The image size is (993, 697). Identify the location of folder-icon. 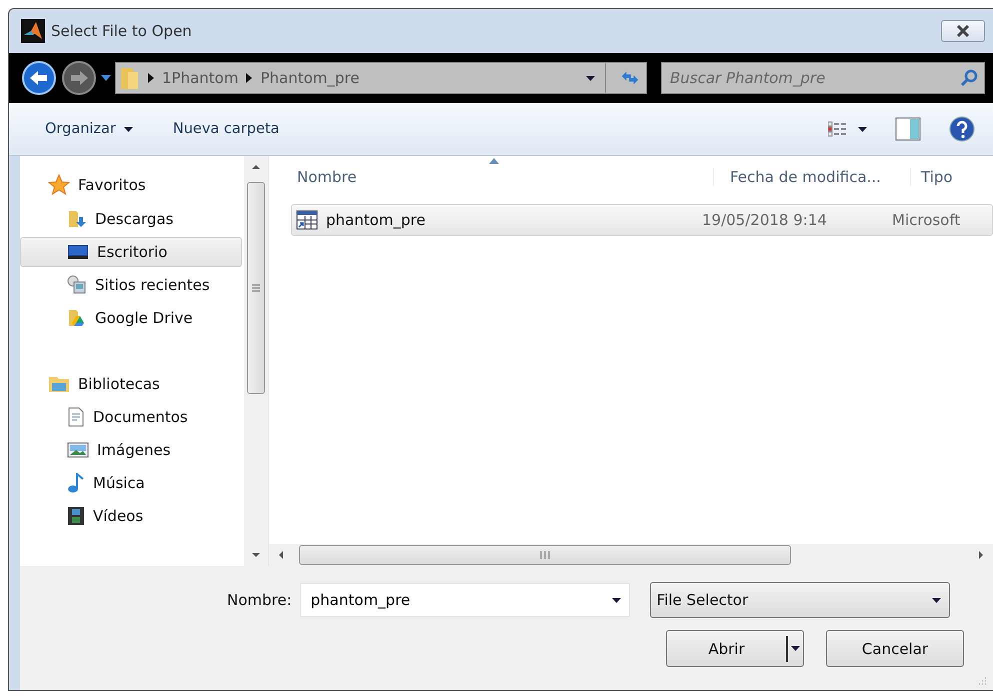
(130, 78).